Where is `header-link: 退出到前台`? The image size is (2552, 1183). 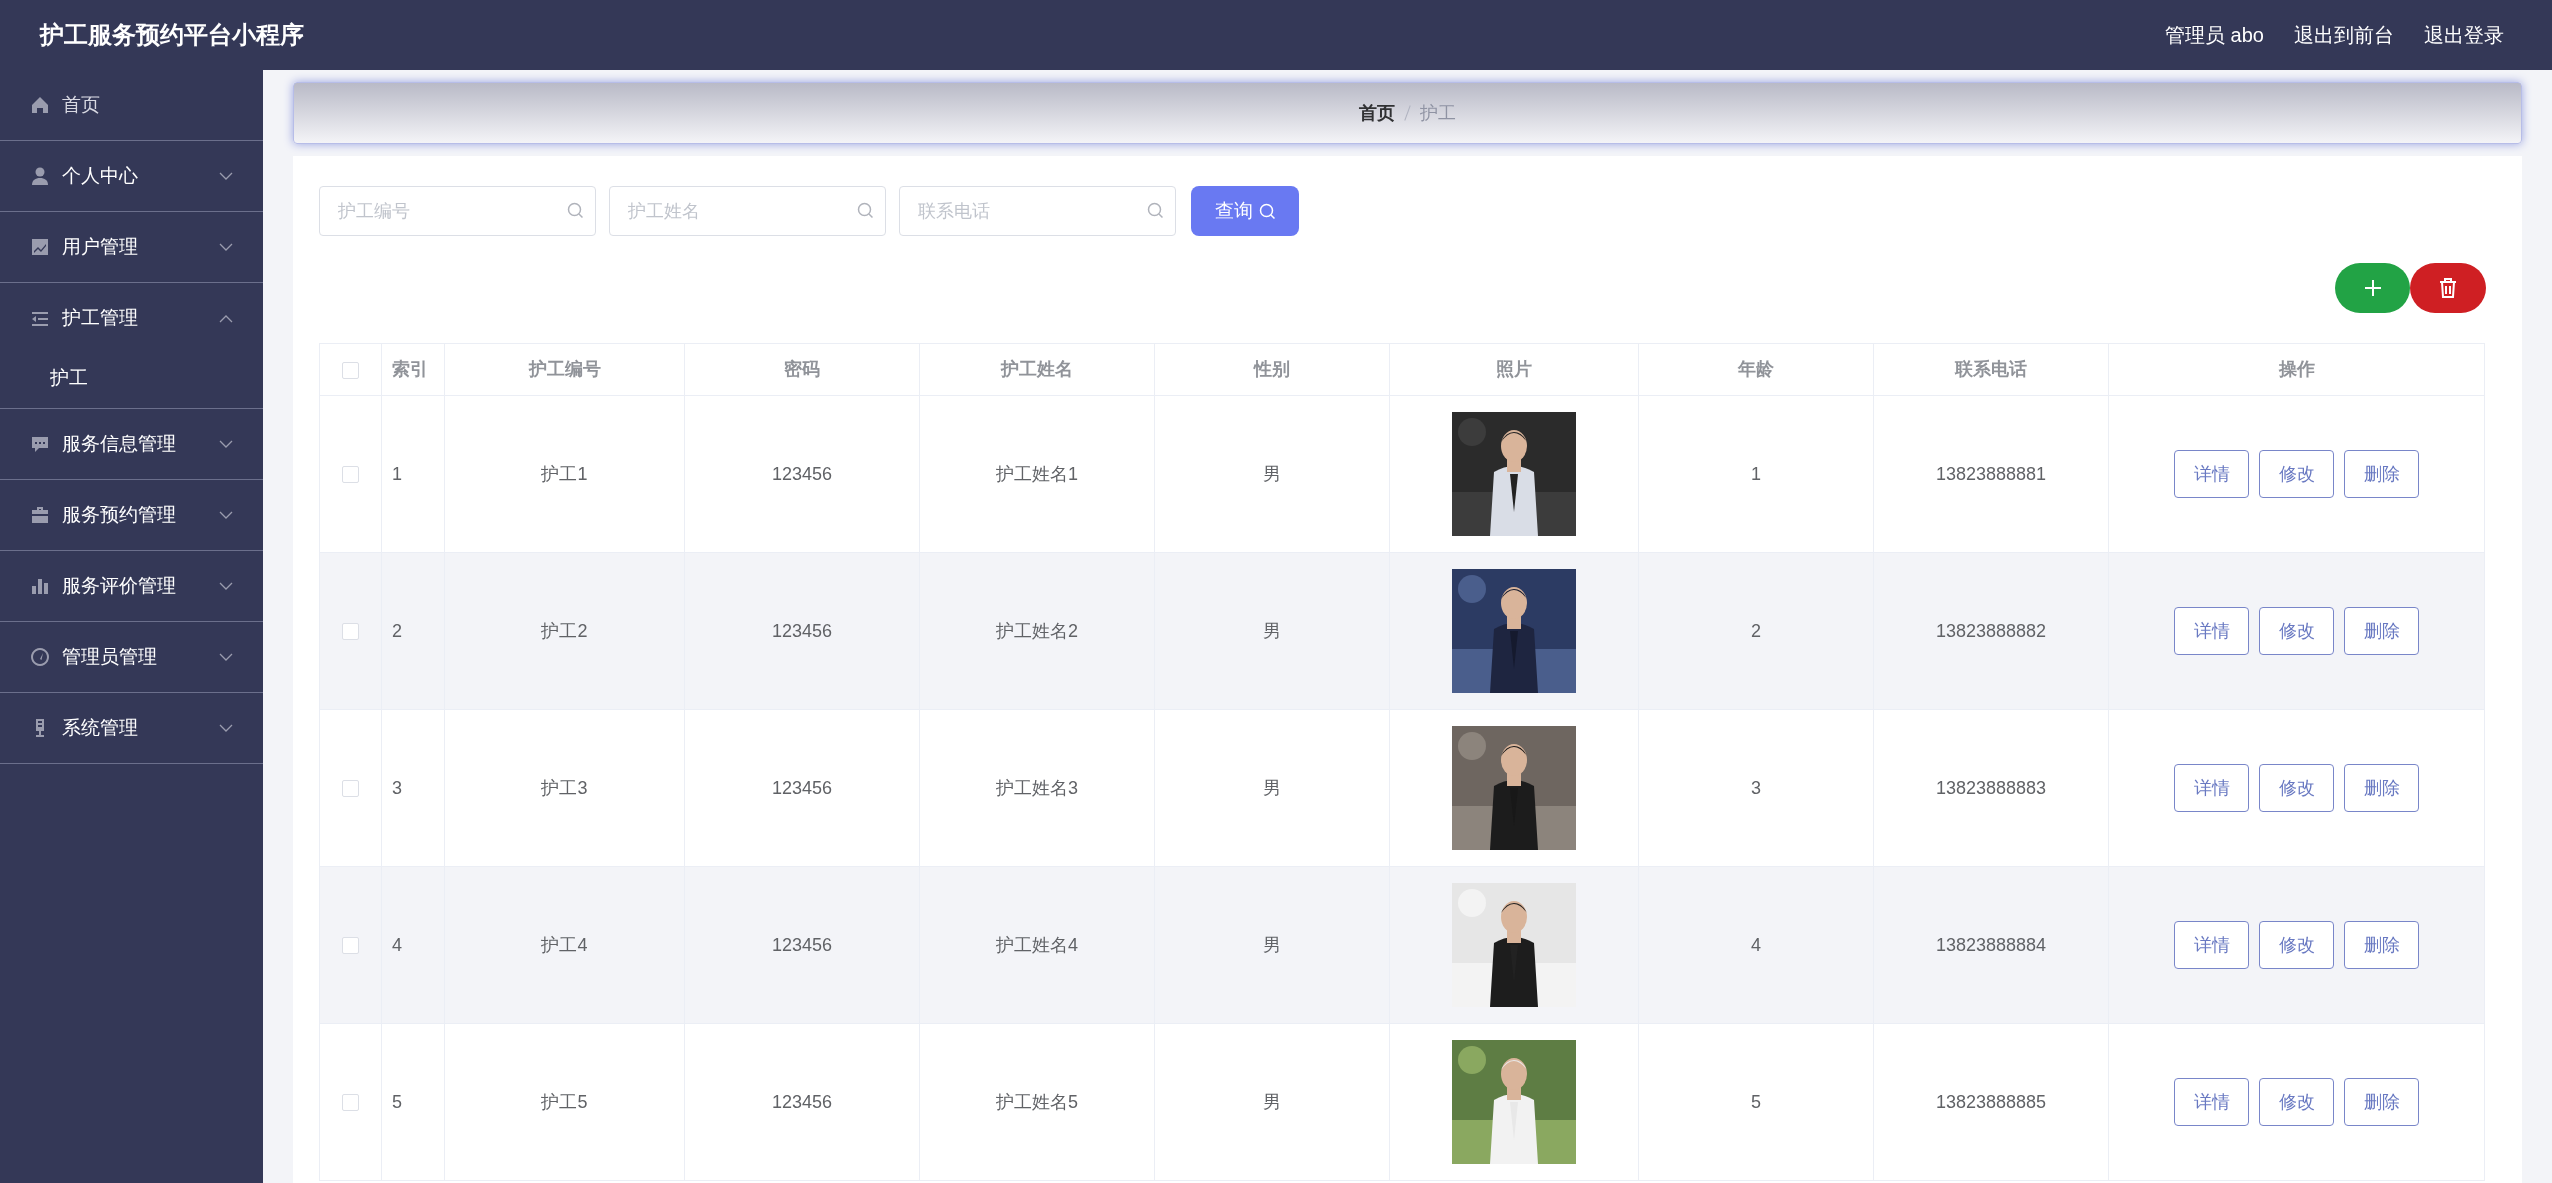 header-link: 退出到前台 is located at coordinates (2344, 35).